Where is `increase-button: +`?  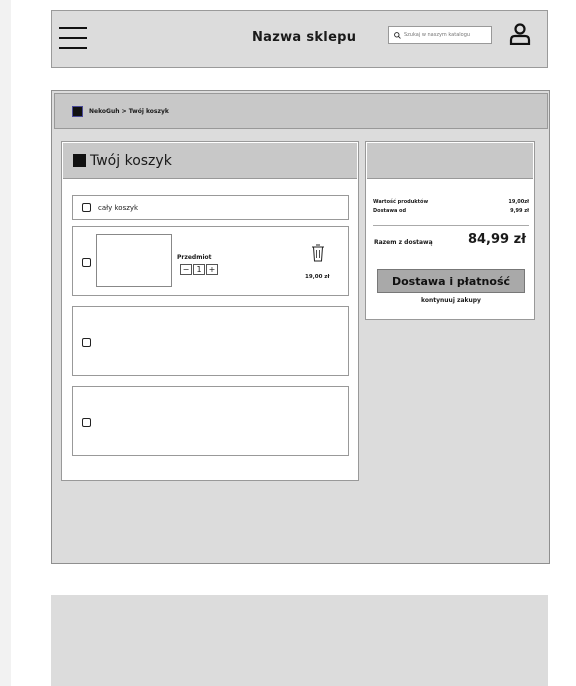
increase-button: + is located at coordinates (212, 269).